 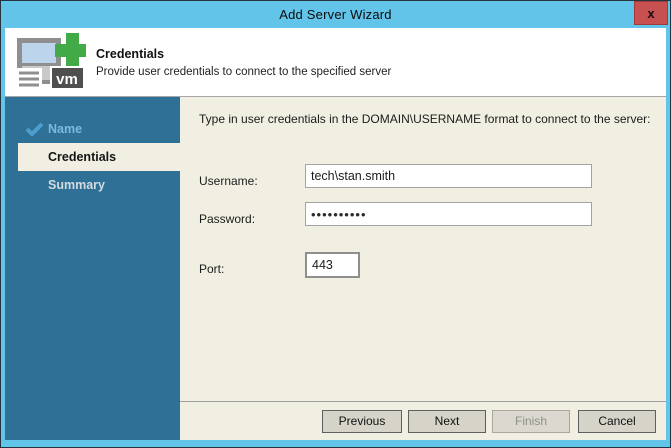 I want to click on sidebar-item-name: Name, so click(x=92, y=129).